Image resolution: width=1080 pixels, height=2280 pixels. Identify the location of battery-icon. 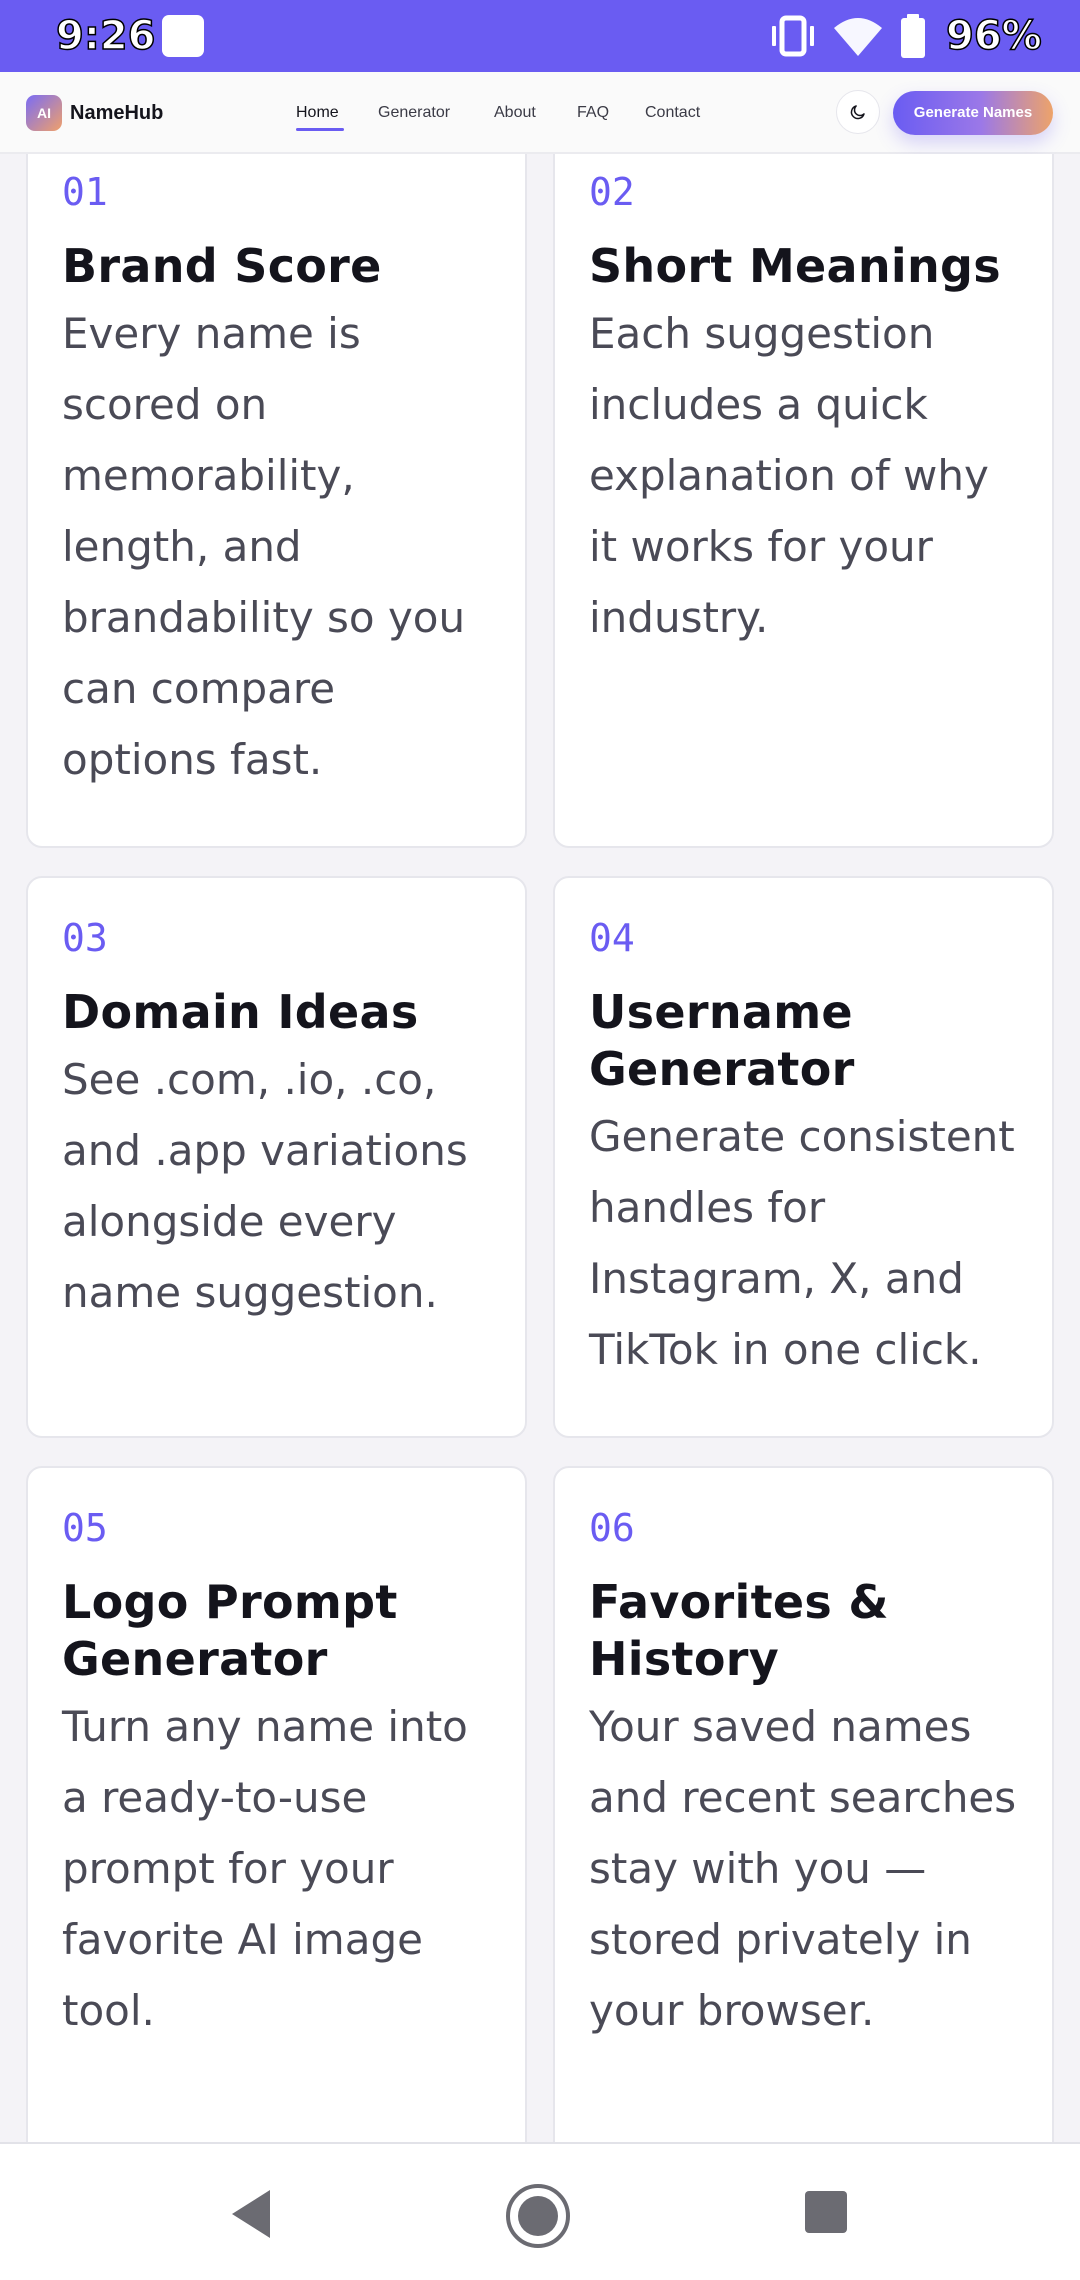
(913, 36).